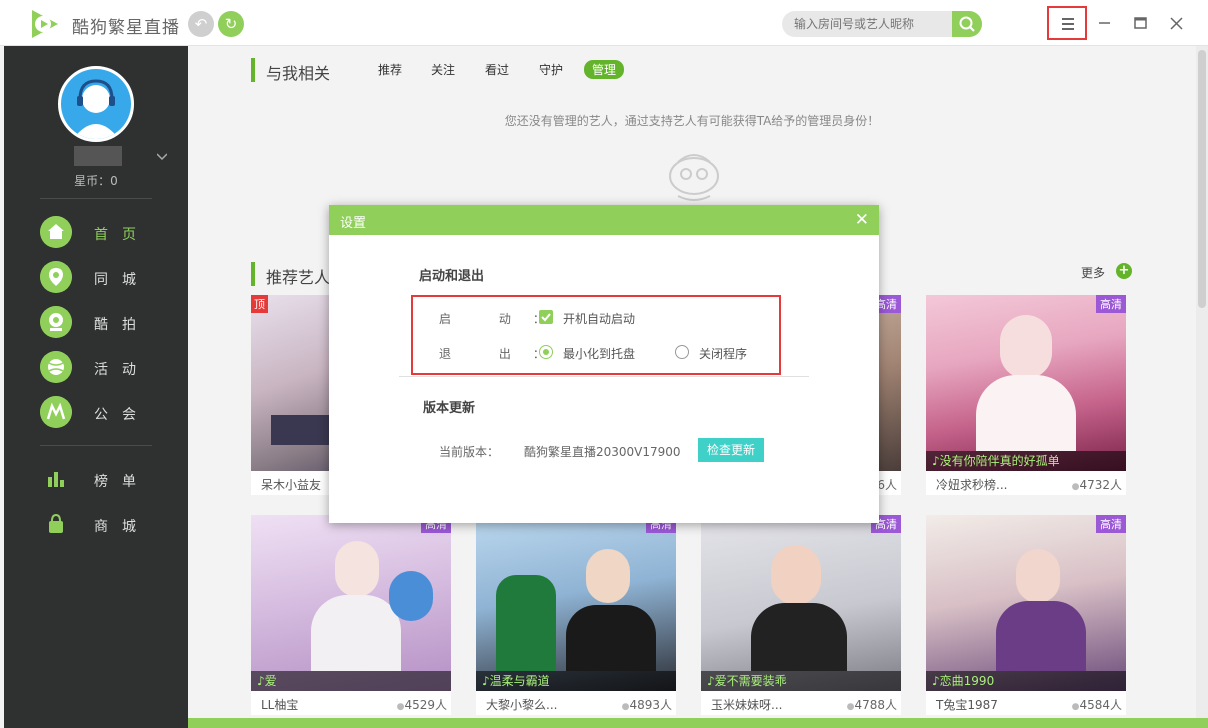 The height and width of the screenshot is (728, 1208). What do you see at coordinates (1068, 19) in the screenshot?
I see `hamburger-icon` at bounding box center [1068, 19].